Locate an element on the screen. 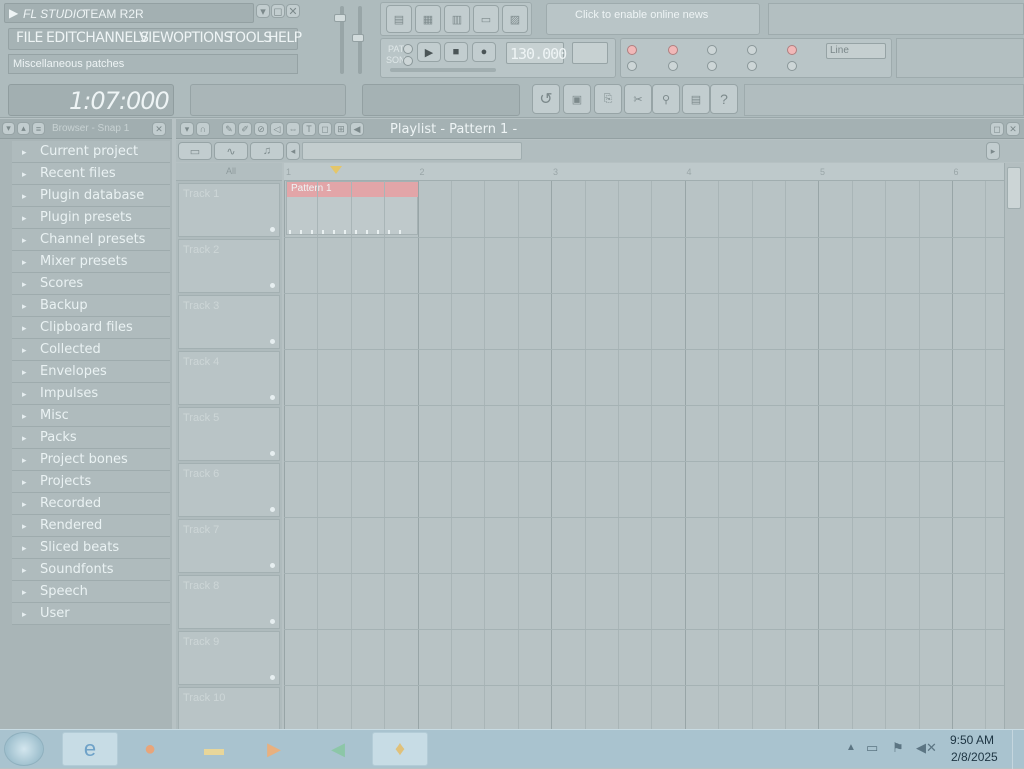 Image resolution: width=1024 pixels, height=769 pixels. record-button: ● is located at coordinates (484, 52).